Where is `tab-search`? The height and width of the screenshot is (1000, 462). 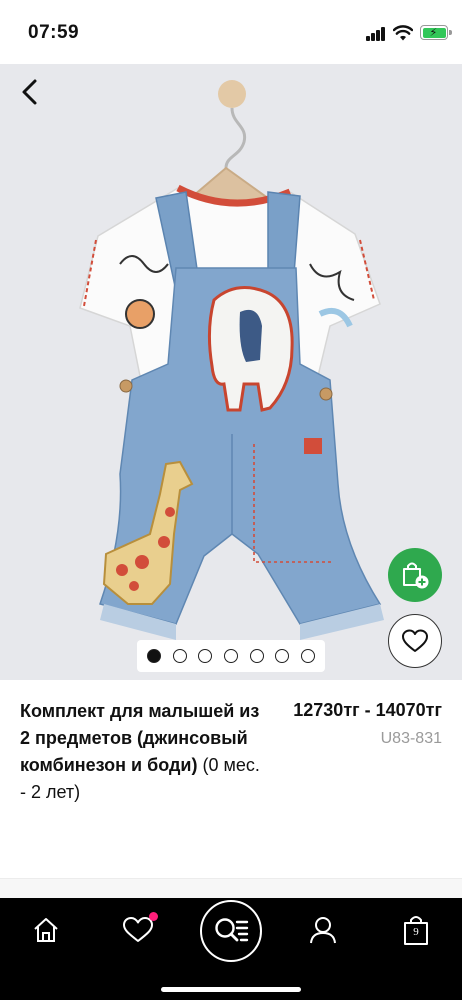 tab-search is located at coordinates (231, 931).